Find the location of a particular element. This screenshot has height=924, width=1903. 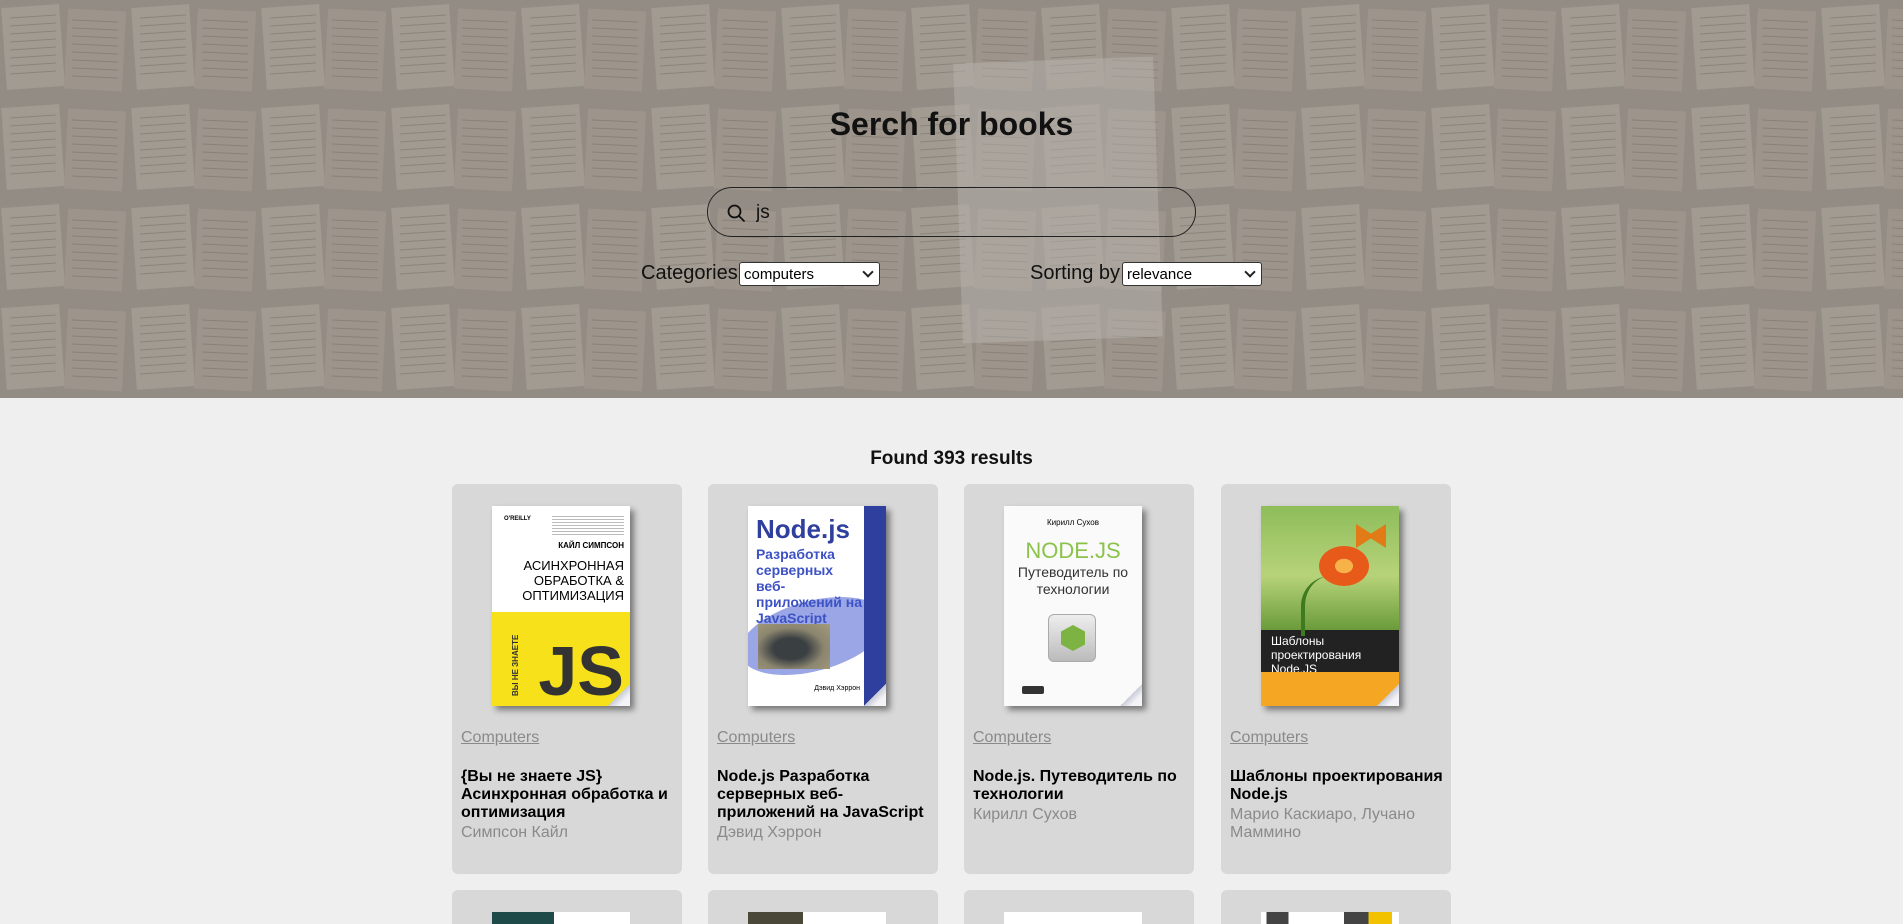

search-bar is located at coordinates (951, 212).